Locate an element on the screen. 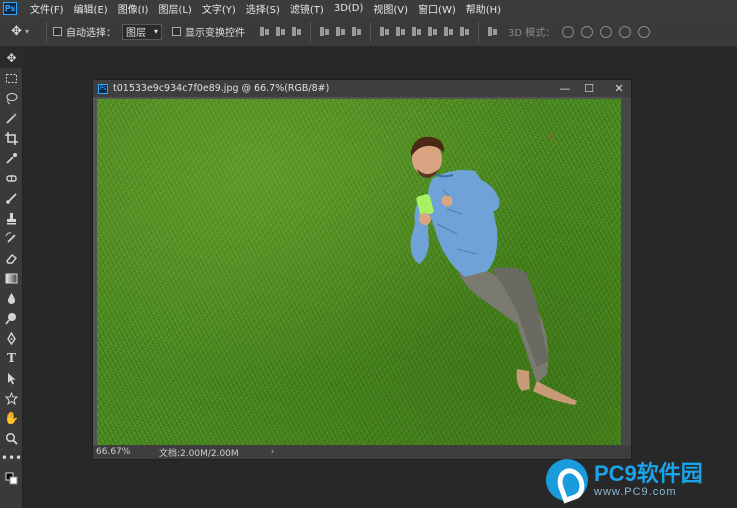 Image resolution: width=737 pixels, height=508 pixels. type-tool: T is located at coordinates (11, 358).